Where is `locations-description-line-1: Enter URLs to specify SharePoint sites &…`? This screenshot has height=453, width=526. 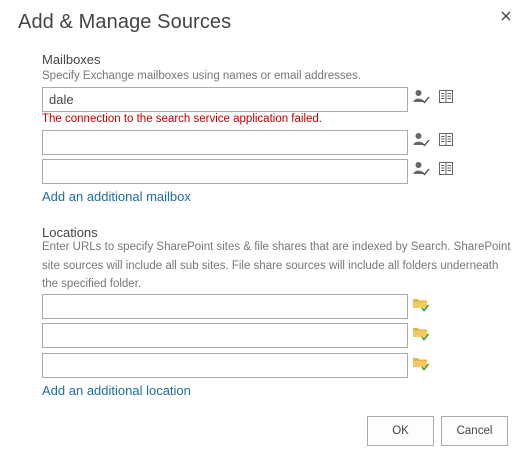
locations-description-line-1: Enter URLs to specify SharePoint sites &… is located at coordinates (276, 247).